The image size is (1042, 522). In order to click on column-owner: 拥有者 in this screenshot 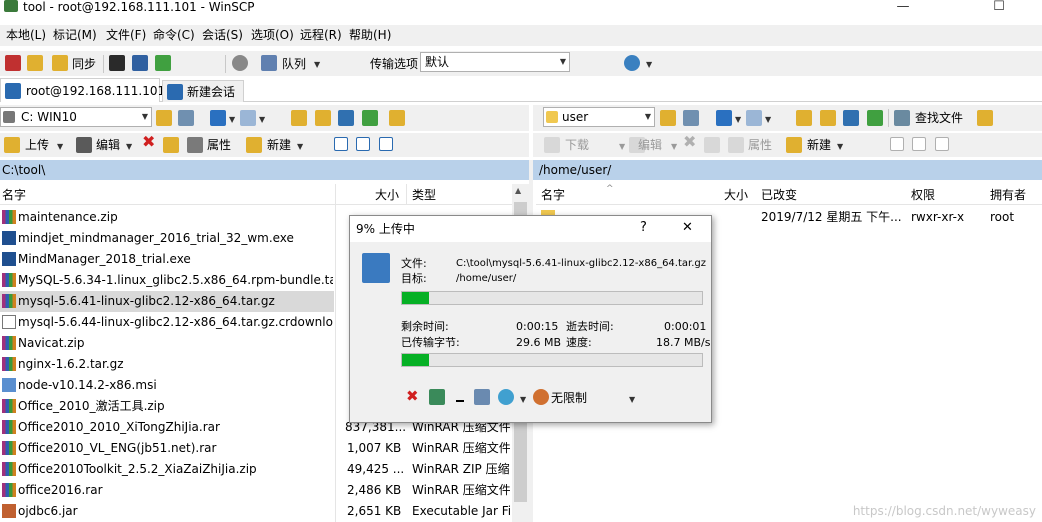, I will do `click(1008, 195)`.